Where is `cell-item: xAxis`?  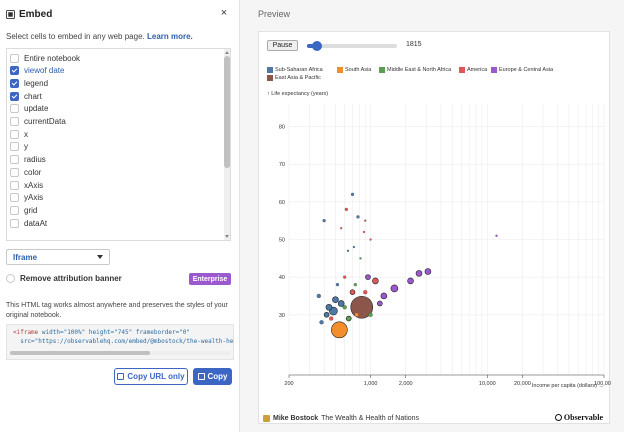 cell-item: xAxis is located at coordinates (26, 185).